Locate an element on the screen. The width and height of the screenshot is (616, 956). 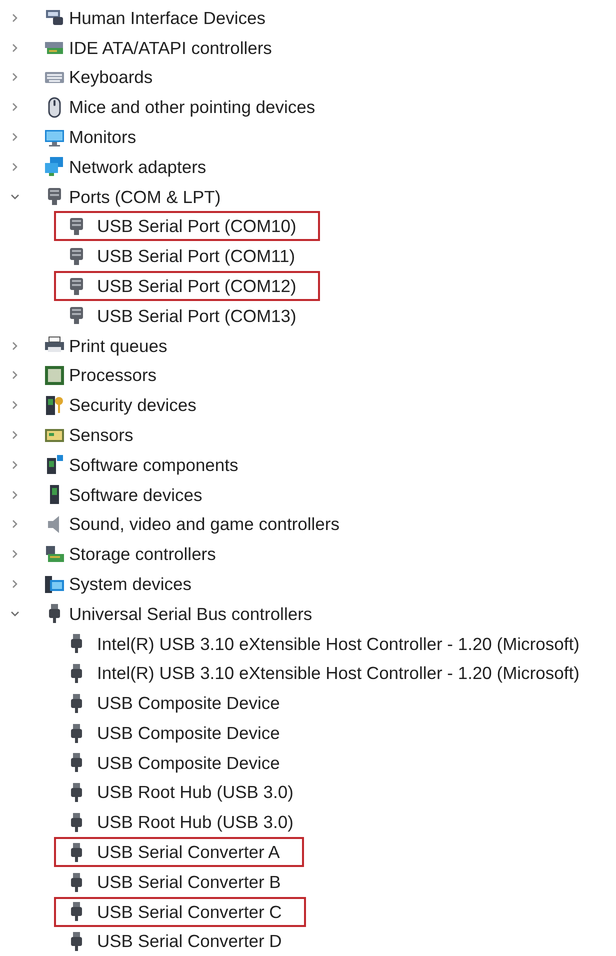
storage-icon is located at coordinates (54, 554).